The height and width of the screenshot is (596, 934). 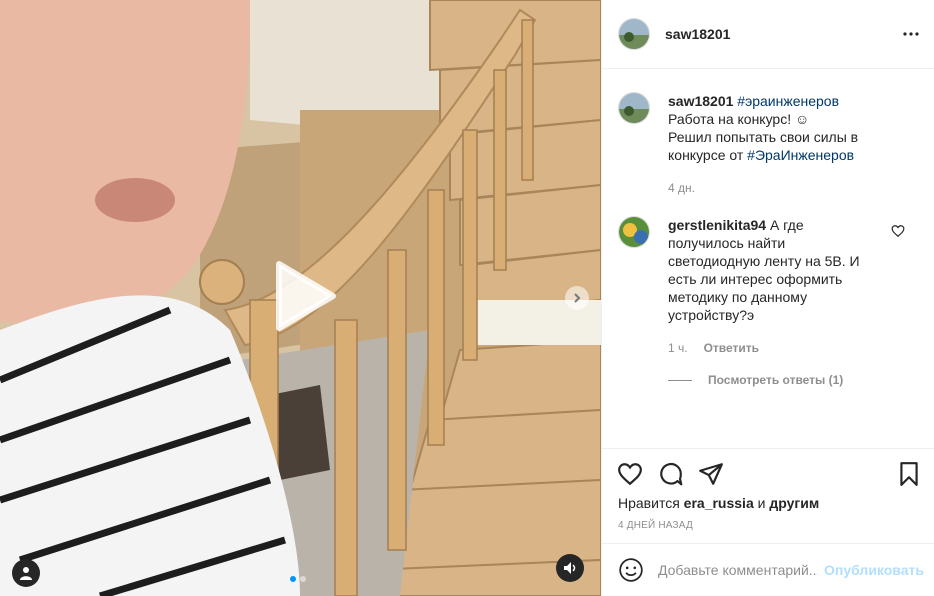 I want to click on comment-like-button, so click(x=898, y=231).